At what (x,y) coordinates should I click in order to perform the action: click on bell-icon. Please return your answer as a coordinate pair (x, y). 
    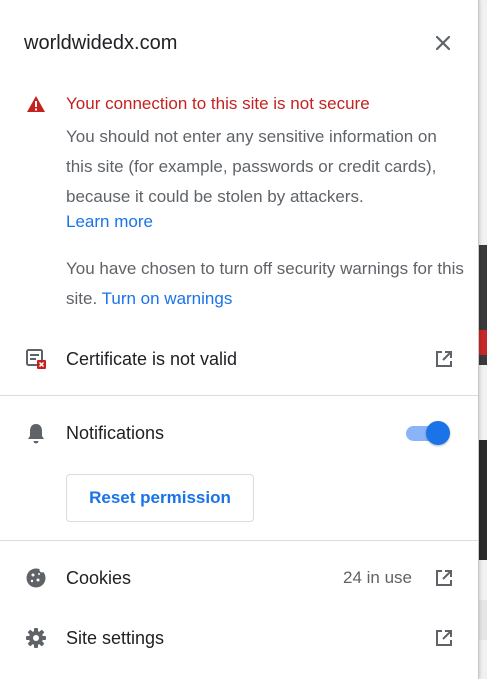
    Looking at the image, I should click on (36, 433).